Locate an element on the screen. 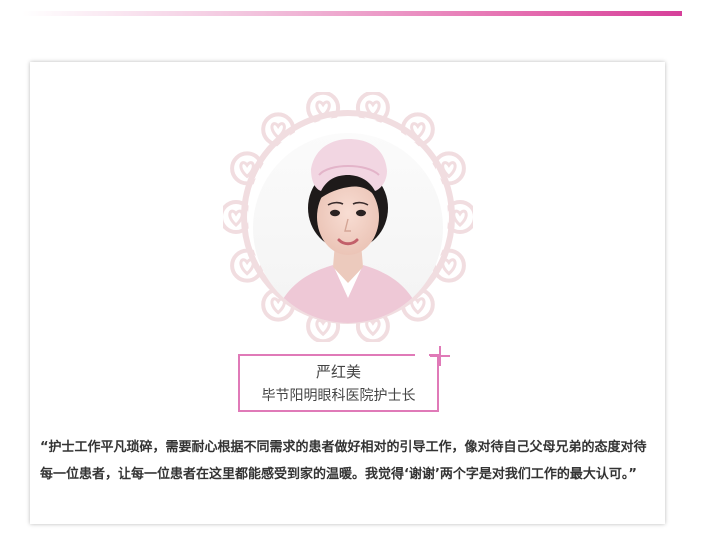 This screenshot has height=537, width=715. box-corner-gap is located at coordinates (422, 354).